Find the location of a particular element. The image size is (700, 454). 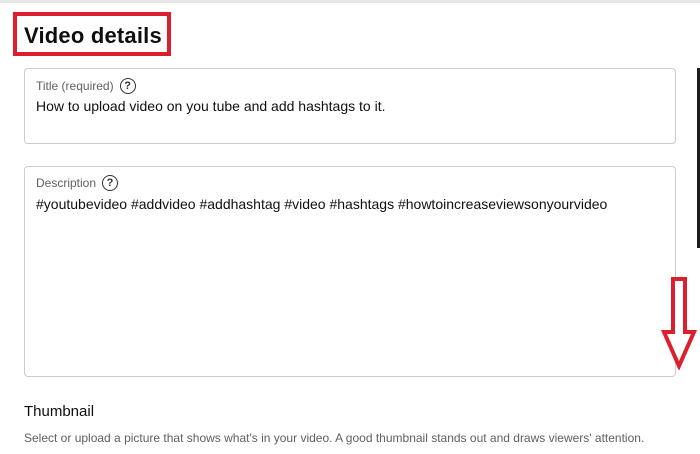

annotation-down-arrow-icon is located at coordinates (679, 323).